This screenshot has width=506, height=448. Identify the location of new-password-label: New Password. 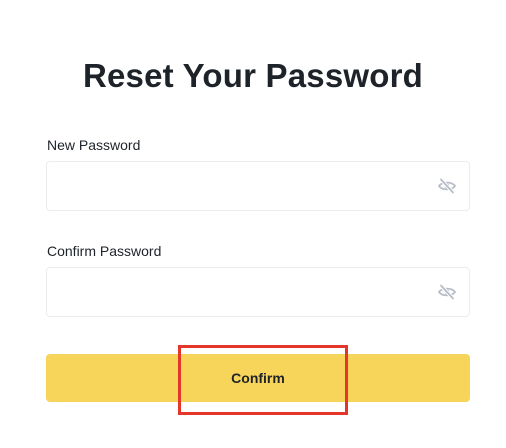
(94, 145).